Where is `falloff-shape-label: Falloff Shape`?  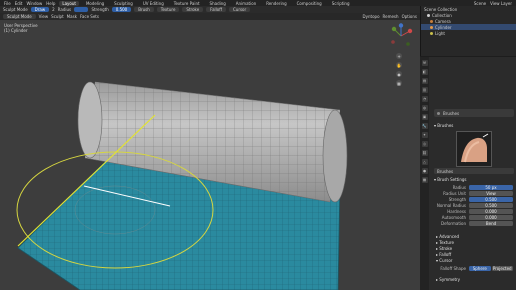
falloff-shape-label: Falloff Shape is located at coordinates (453, 268).